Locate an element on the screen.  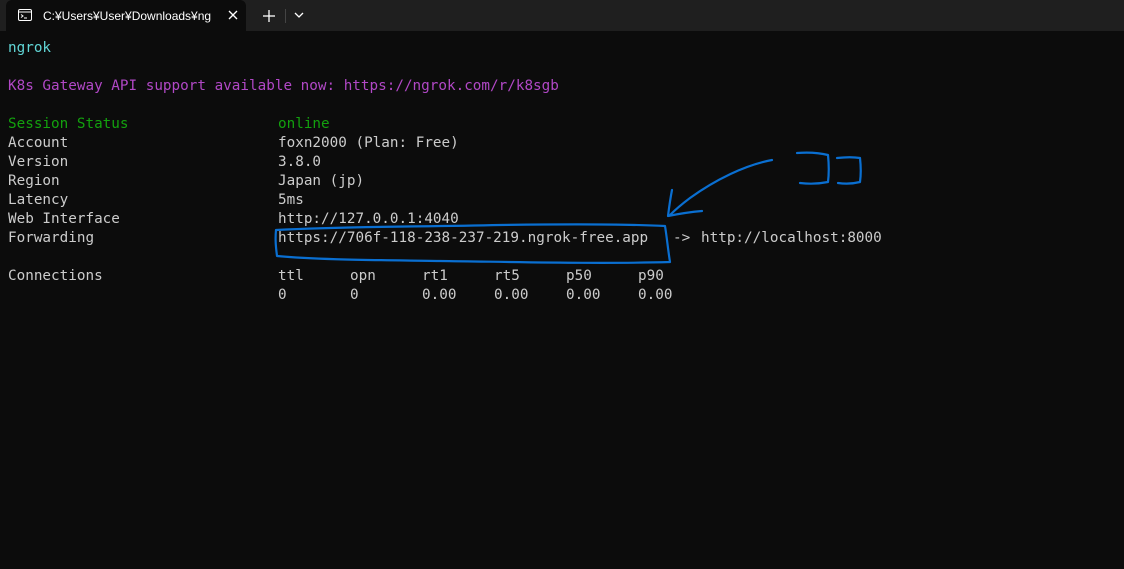
tab-title: C:¥Users¥User¥Downloads¥ng is located at coordinates (127, 16).